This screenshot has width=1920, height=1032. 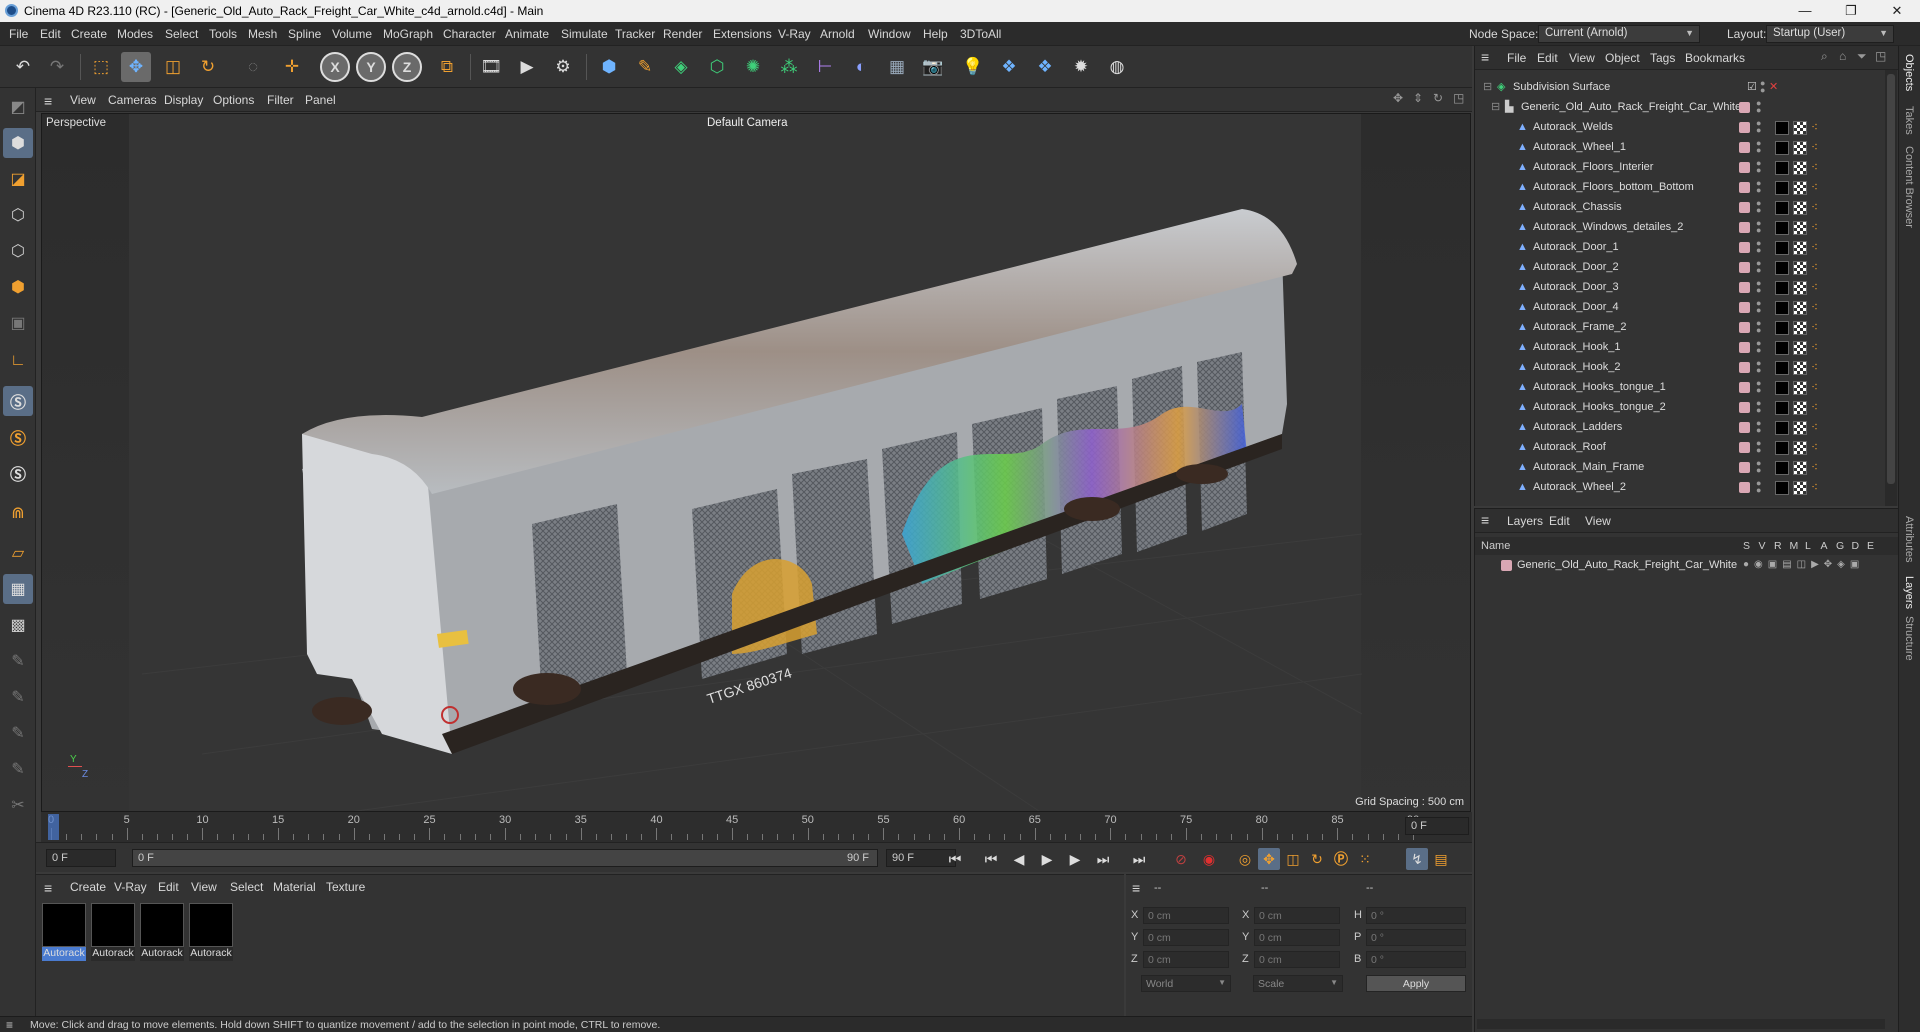 What do you see at coordinates (1824, 56) in the screenshot?
I see `search-icon: ⌕` at bounding box center [1824, 56].